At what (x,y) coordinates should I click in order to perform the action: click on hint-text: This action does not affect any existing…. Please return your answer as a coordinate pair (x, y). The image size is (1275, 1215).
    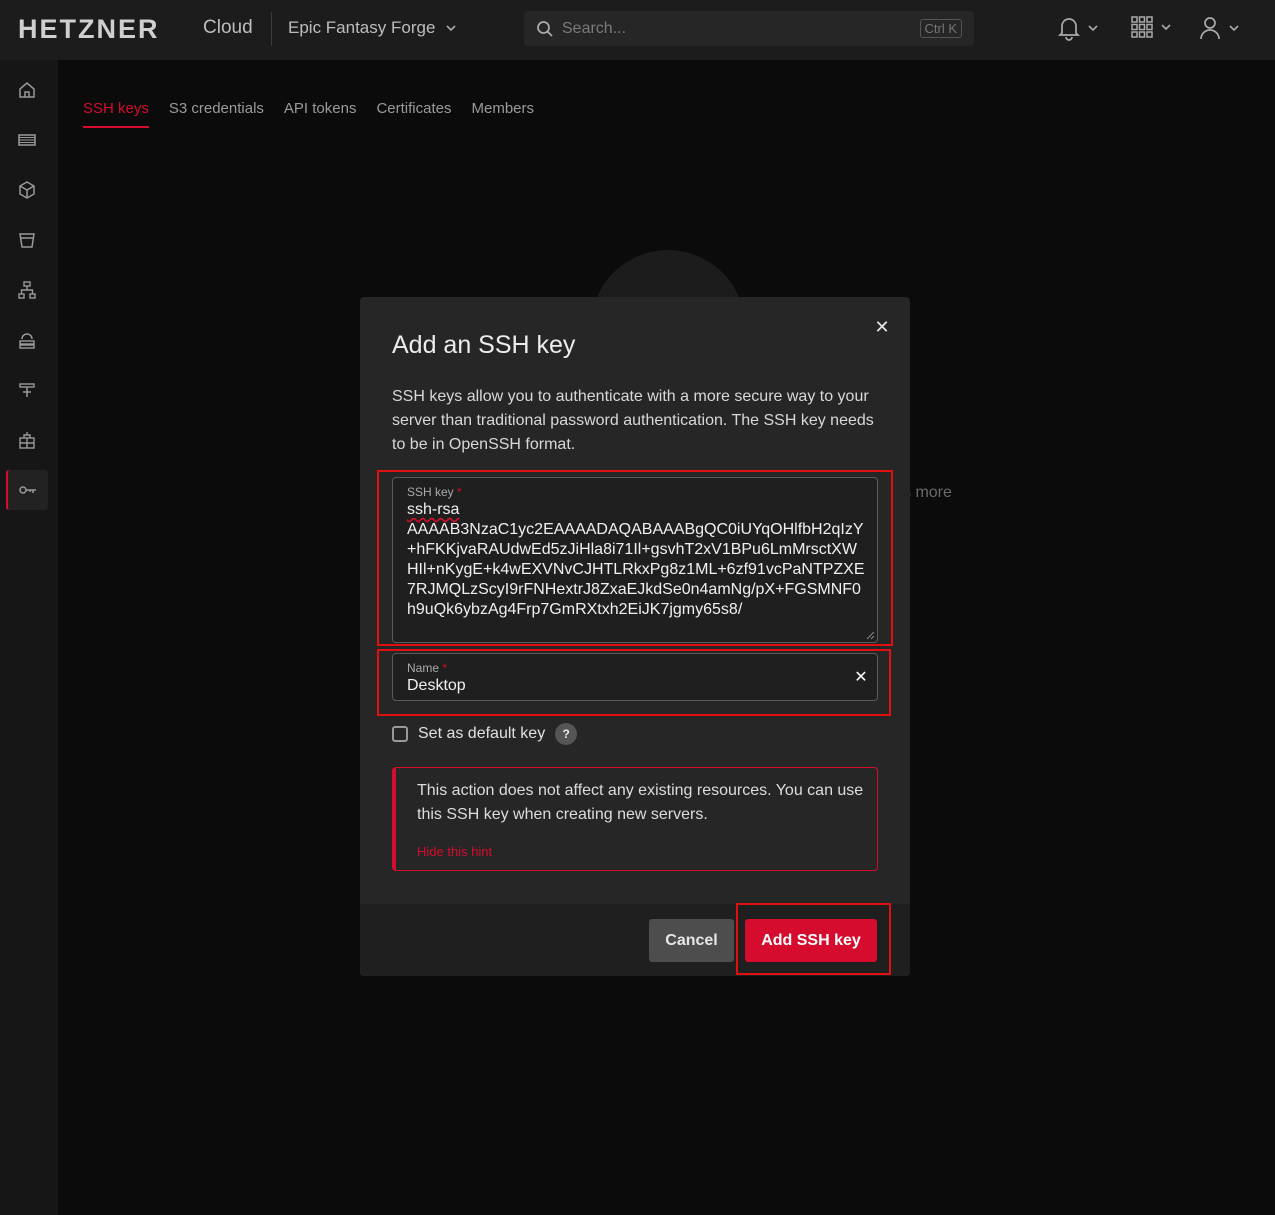
    Looking at the image, I should click on (640, 802).